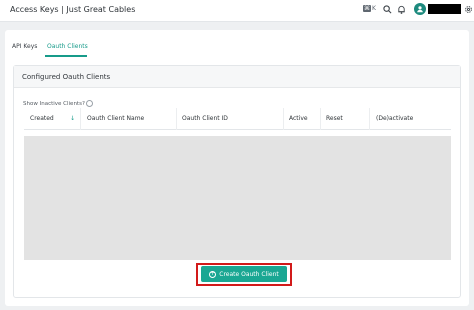  What do you see at coordinates (444, 9) in the screenshot?
I see `user-name-redacted` at bounding box center [444, 9].